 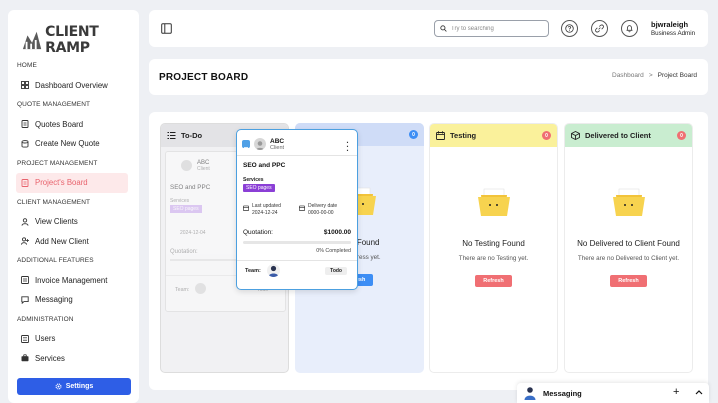 What do you see at coordinates (569, 28) in the screenshot?
I see `help-button` at bounding box center [569, 28].